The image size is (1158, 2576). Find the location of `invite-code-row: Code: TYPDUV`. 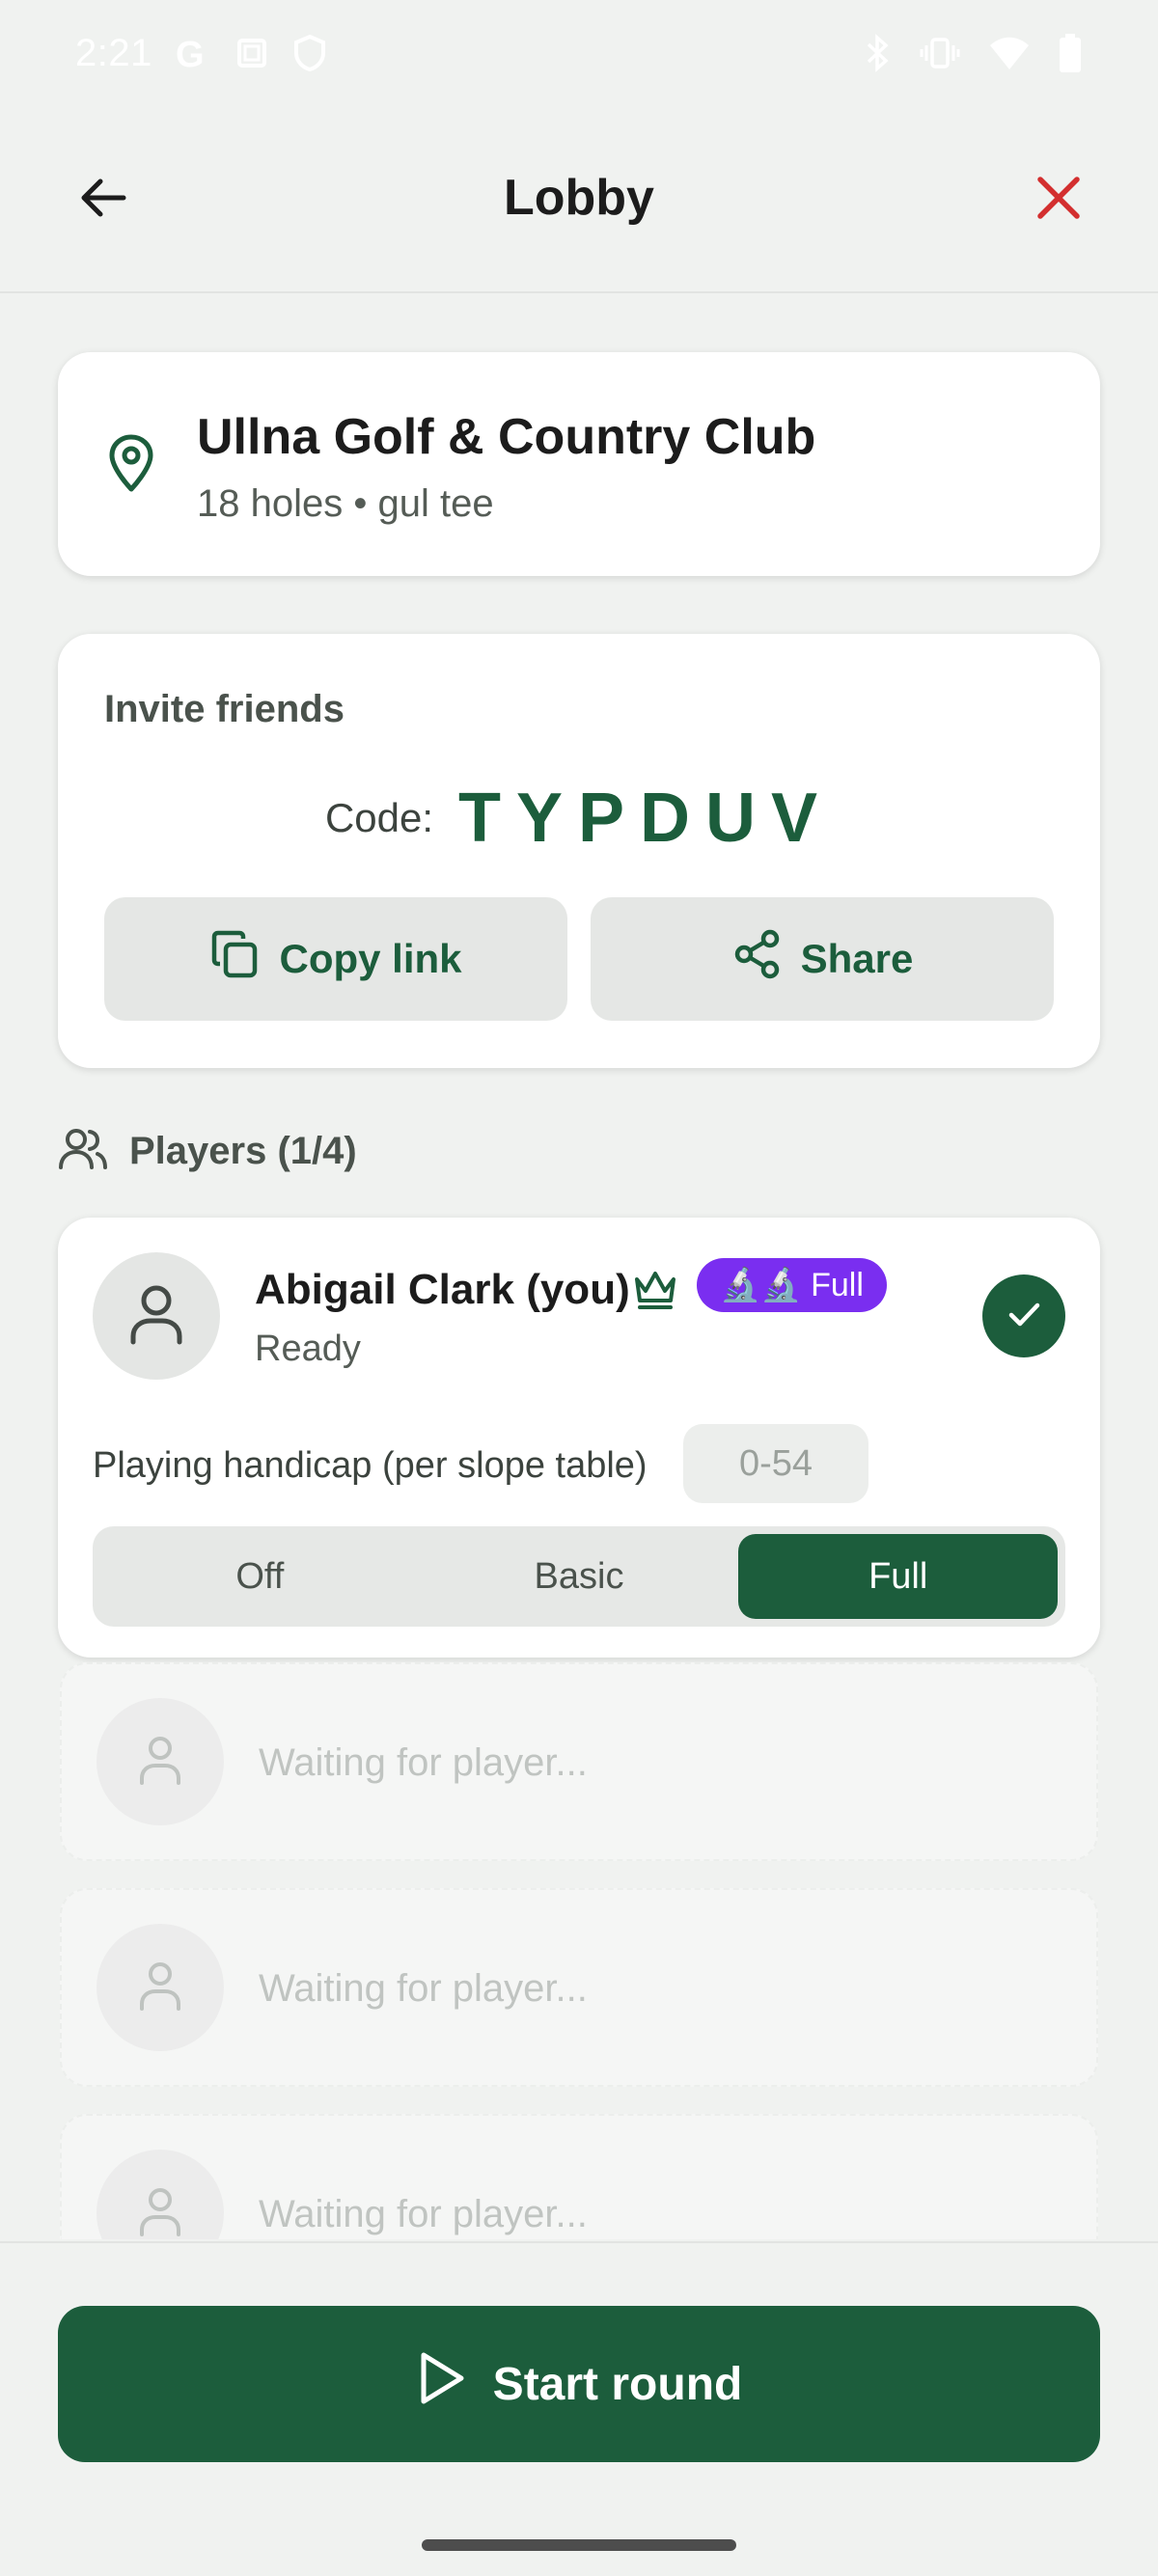

invite-code-row: Code: TYPDUV is located at coordinates (579, 819).